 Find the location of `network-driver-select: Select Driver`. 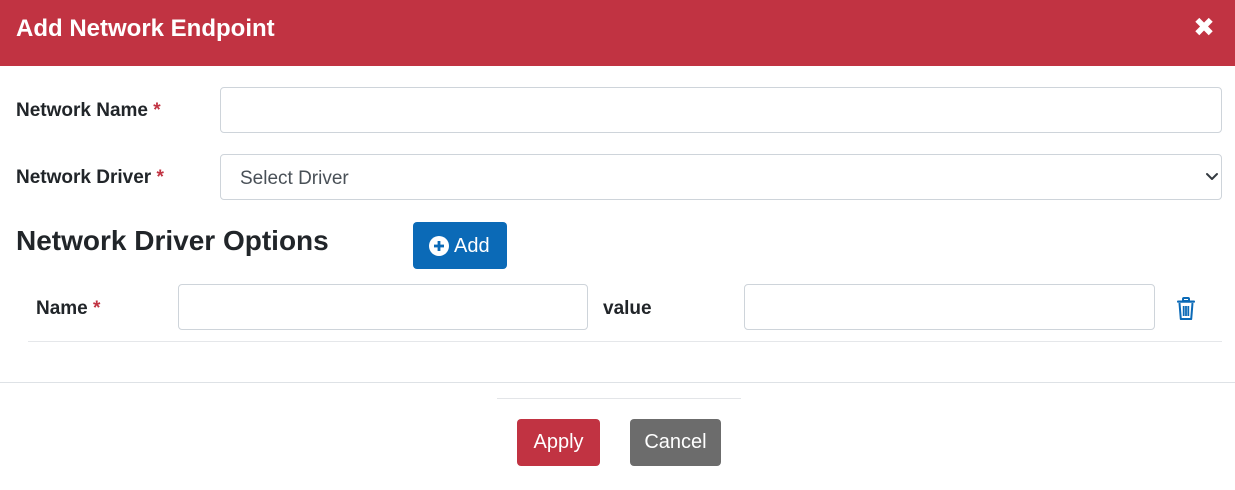

network-driver-select: Select Driver is located at coordinates (721, 177).